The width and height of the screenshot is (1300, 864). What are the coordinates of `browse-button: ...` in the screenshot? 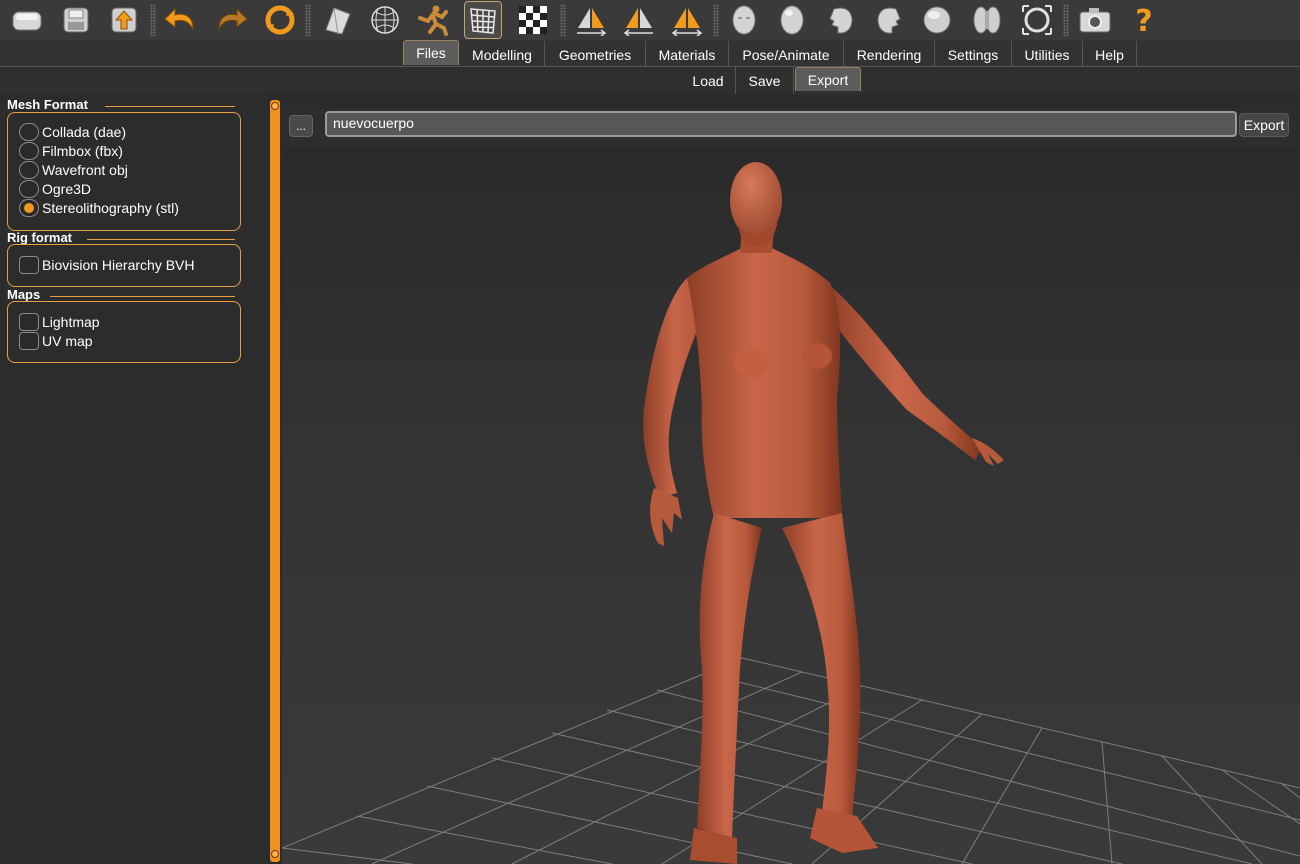 It's located at (301, 126).